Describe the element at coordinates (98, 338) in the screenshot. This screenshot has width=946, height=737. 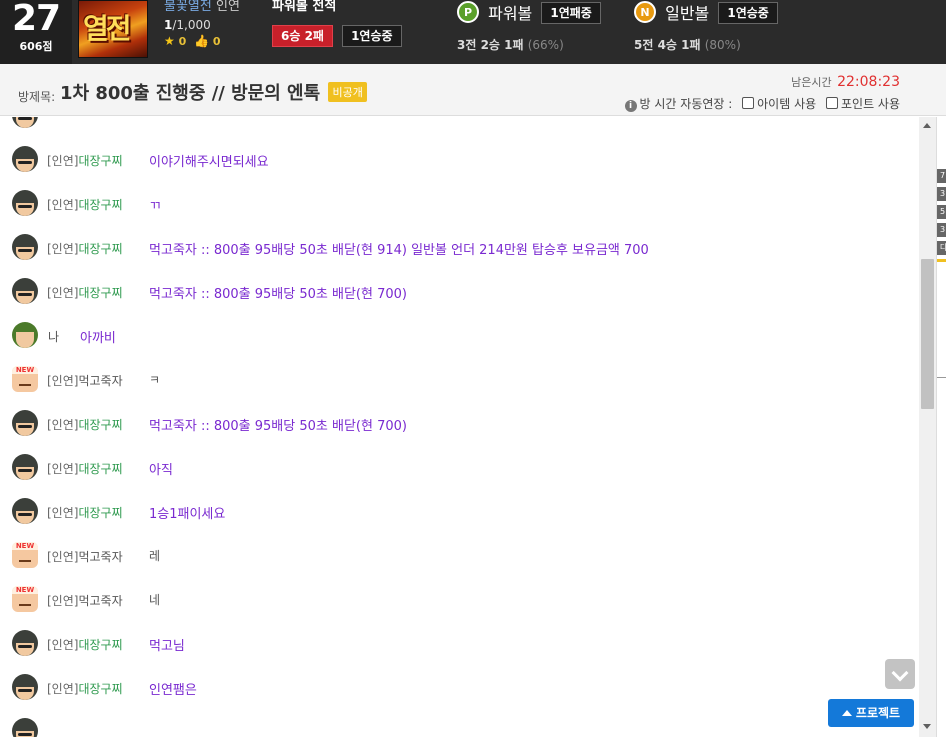
I see `chat-message-text: 아까비` at that location.